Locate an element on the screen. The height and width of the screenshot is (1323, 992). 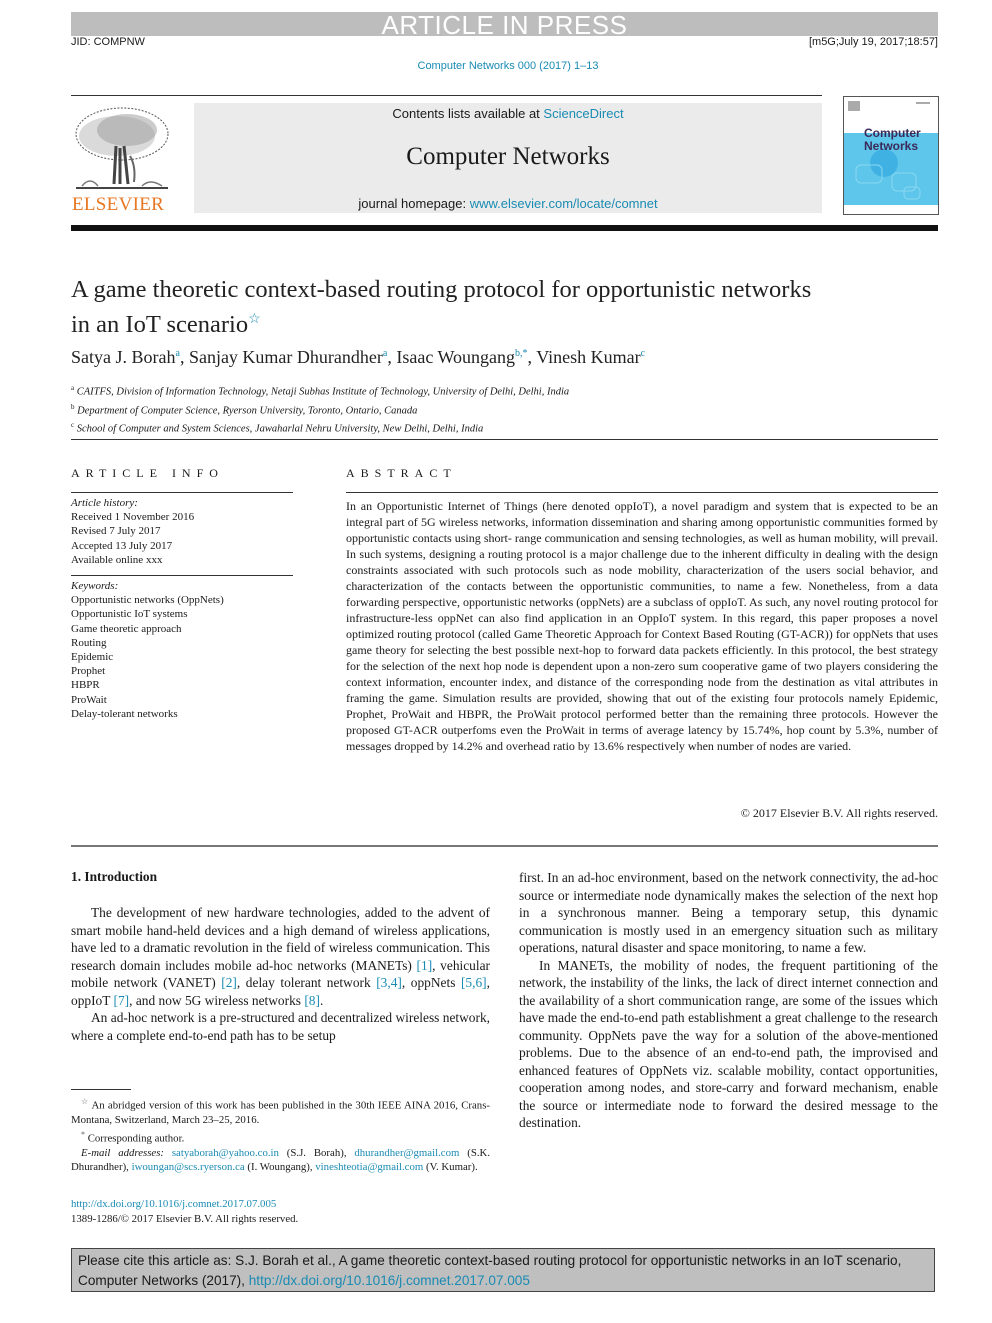
author-name: Satya J. Borah is located at coordinates (123, 357).